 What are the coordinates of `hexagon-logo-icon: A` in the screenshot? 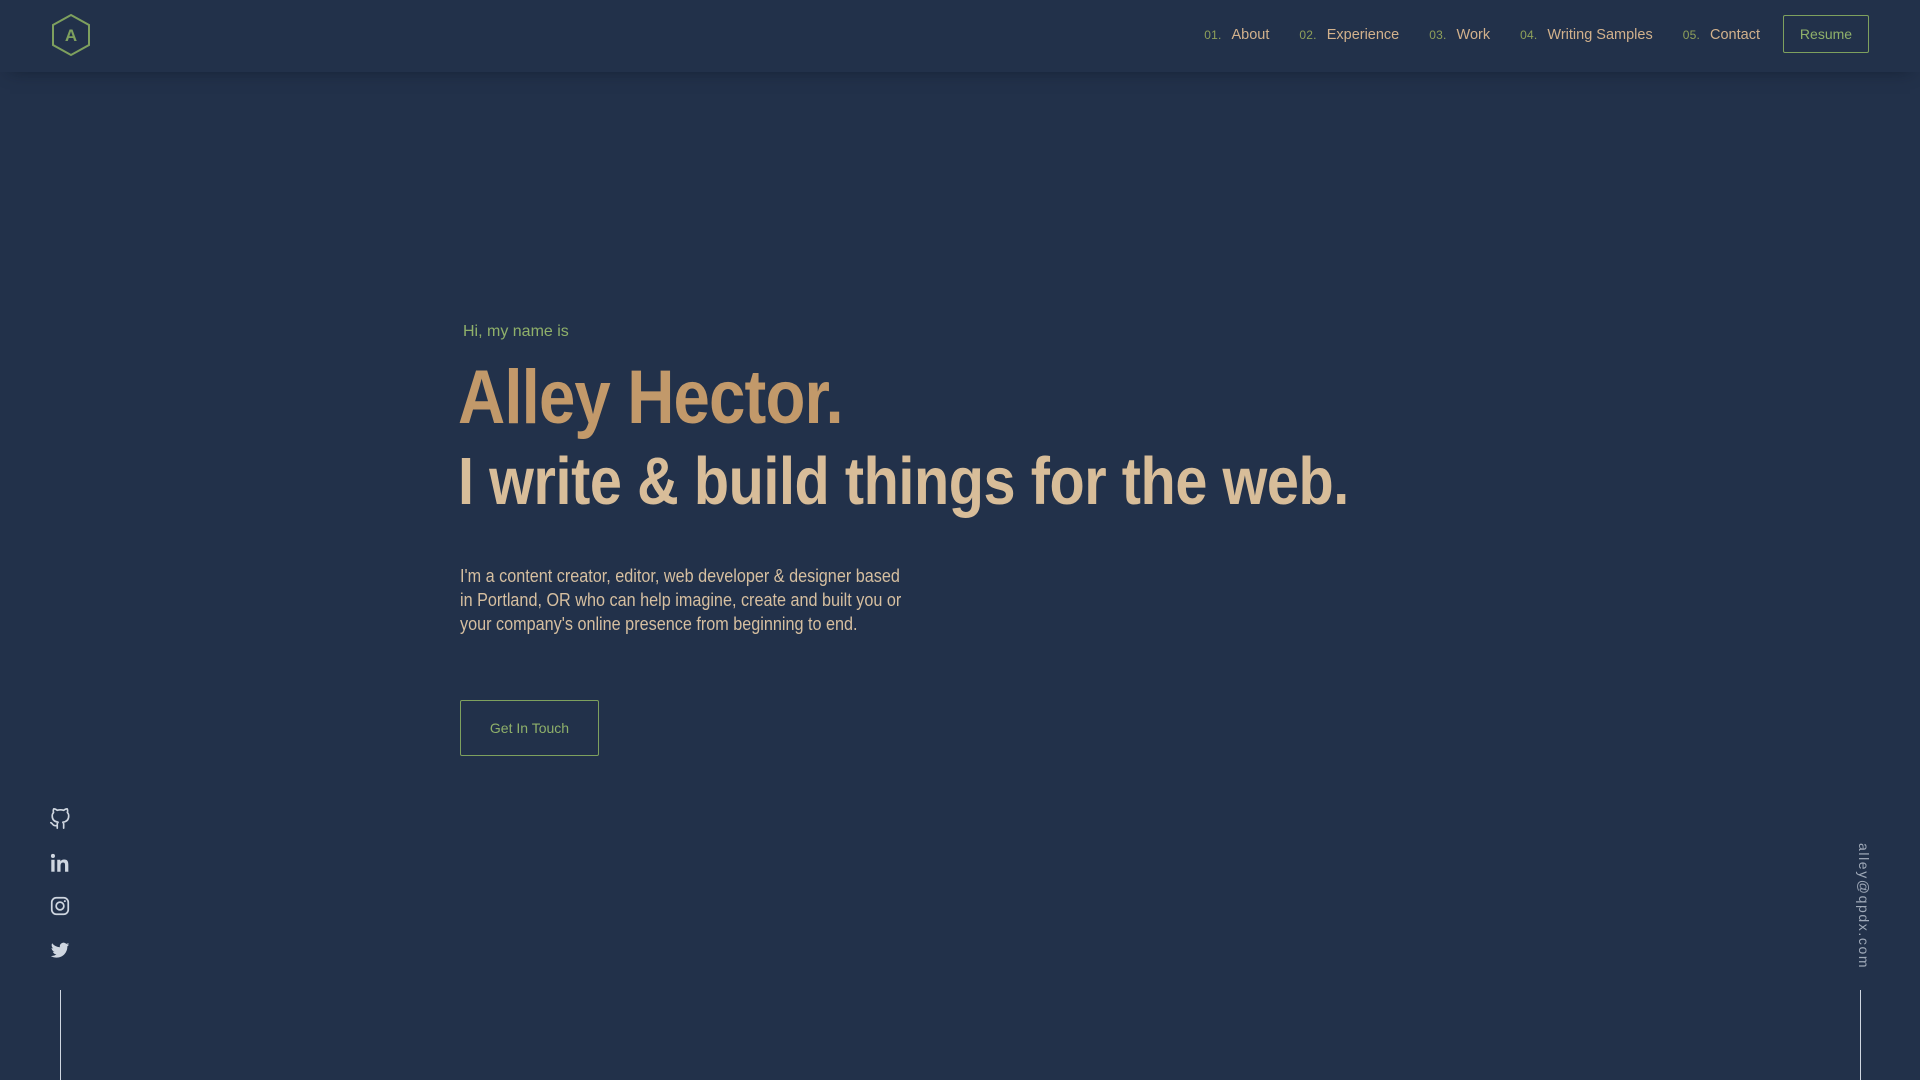 It's located at (71, 35).